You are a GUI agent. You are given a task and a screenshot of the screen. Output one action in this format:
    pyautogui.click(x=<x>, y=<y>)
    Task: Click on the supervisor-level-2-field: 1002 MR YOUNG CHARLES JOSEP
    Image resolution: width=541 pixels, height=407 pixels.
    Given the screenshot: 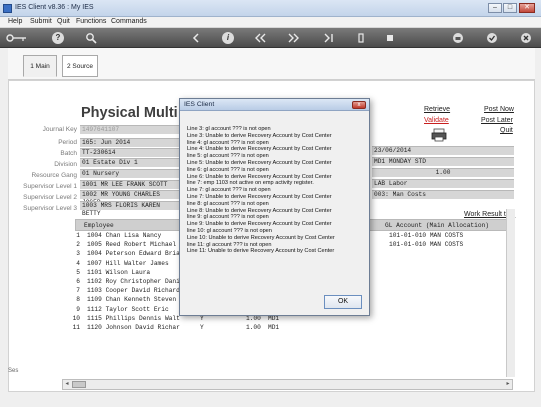 What is the action you would take?
    pyautogui.click(x=130, y=198)
    